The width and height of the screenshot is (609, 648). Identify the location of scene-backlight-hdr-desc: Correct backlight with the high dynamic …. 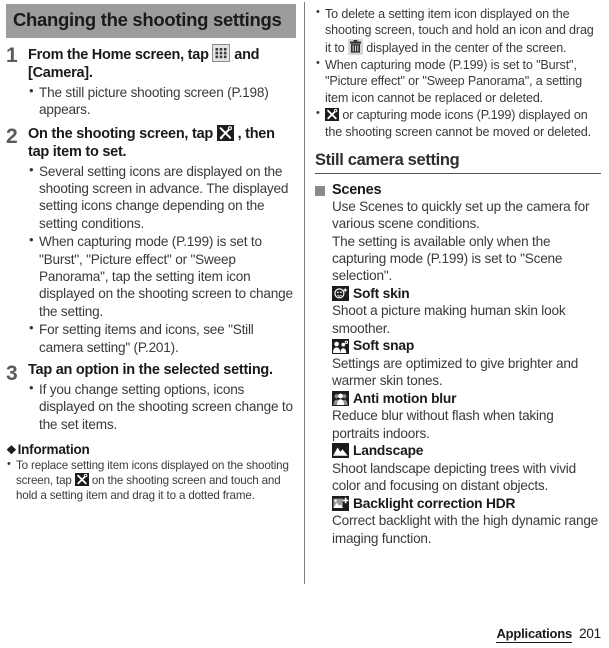
(465, 529).